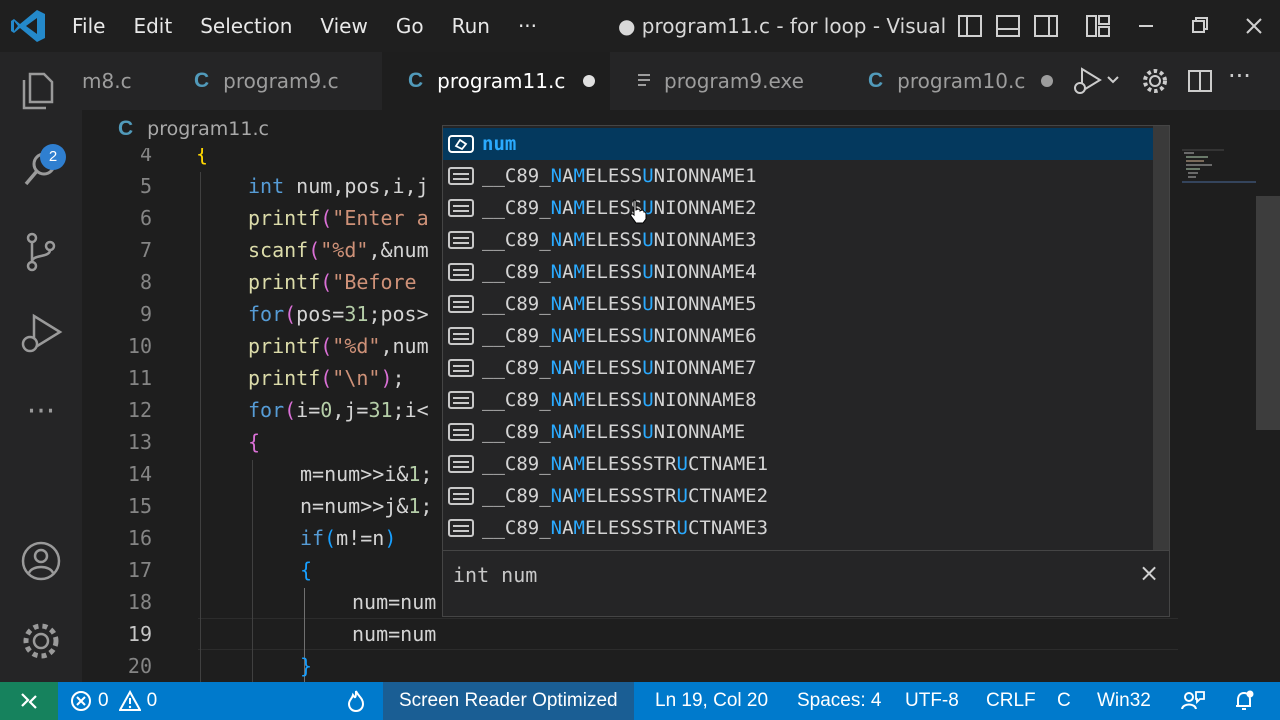 The width and height of the screenshot is (1280, 720). I want to click on feedback-icon, so click(1193, 701).